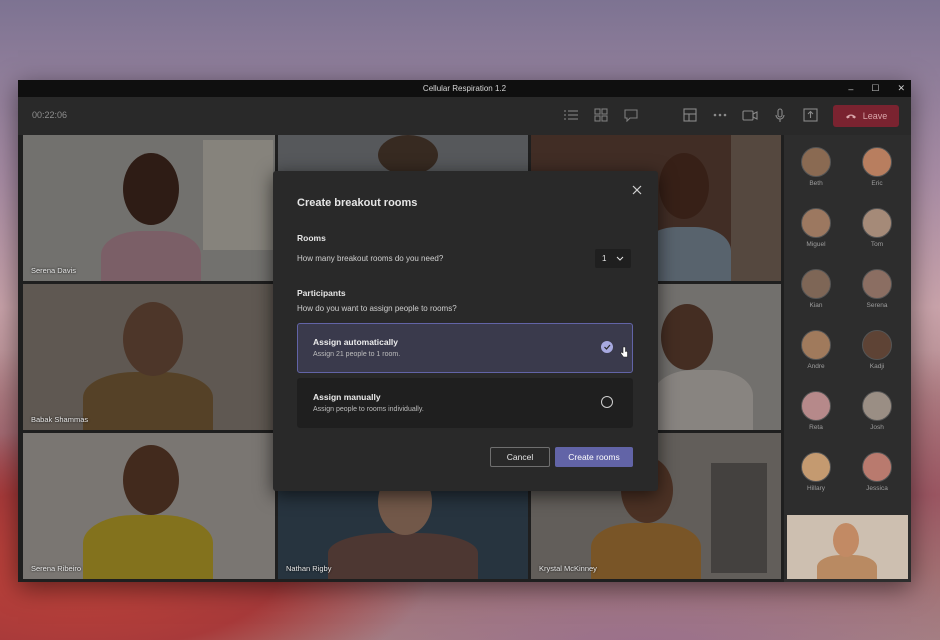 This screenshot has width=940, height=640. I want to click on roster-entry: Kadji, so click(877, 350).